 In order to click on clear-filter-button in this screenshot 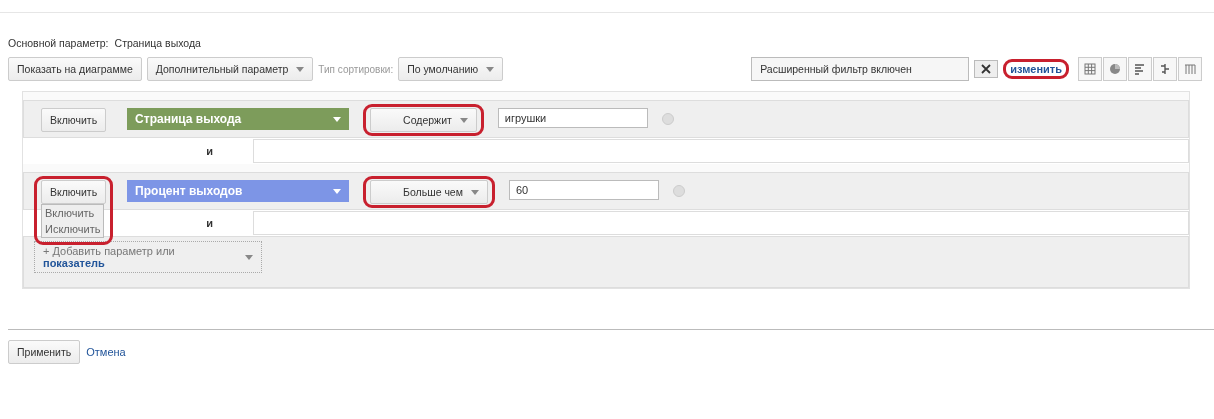, I will do `click(986, 69)`.